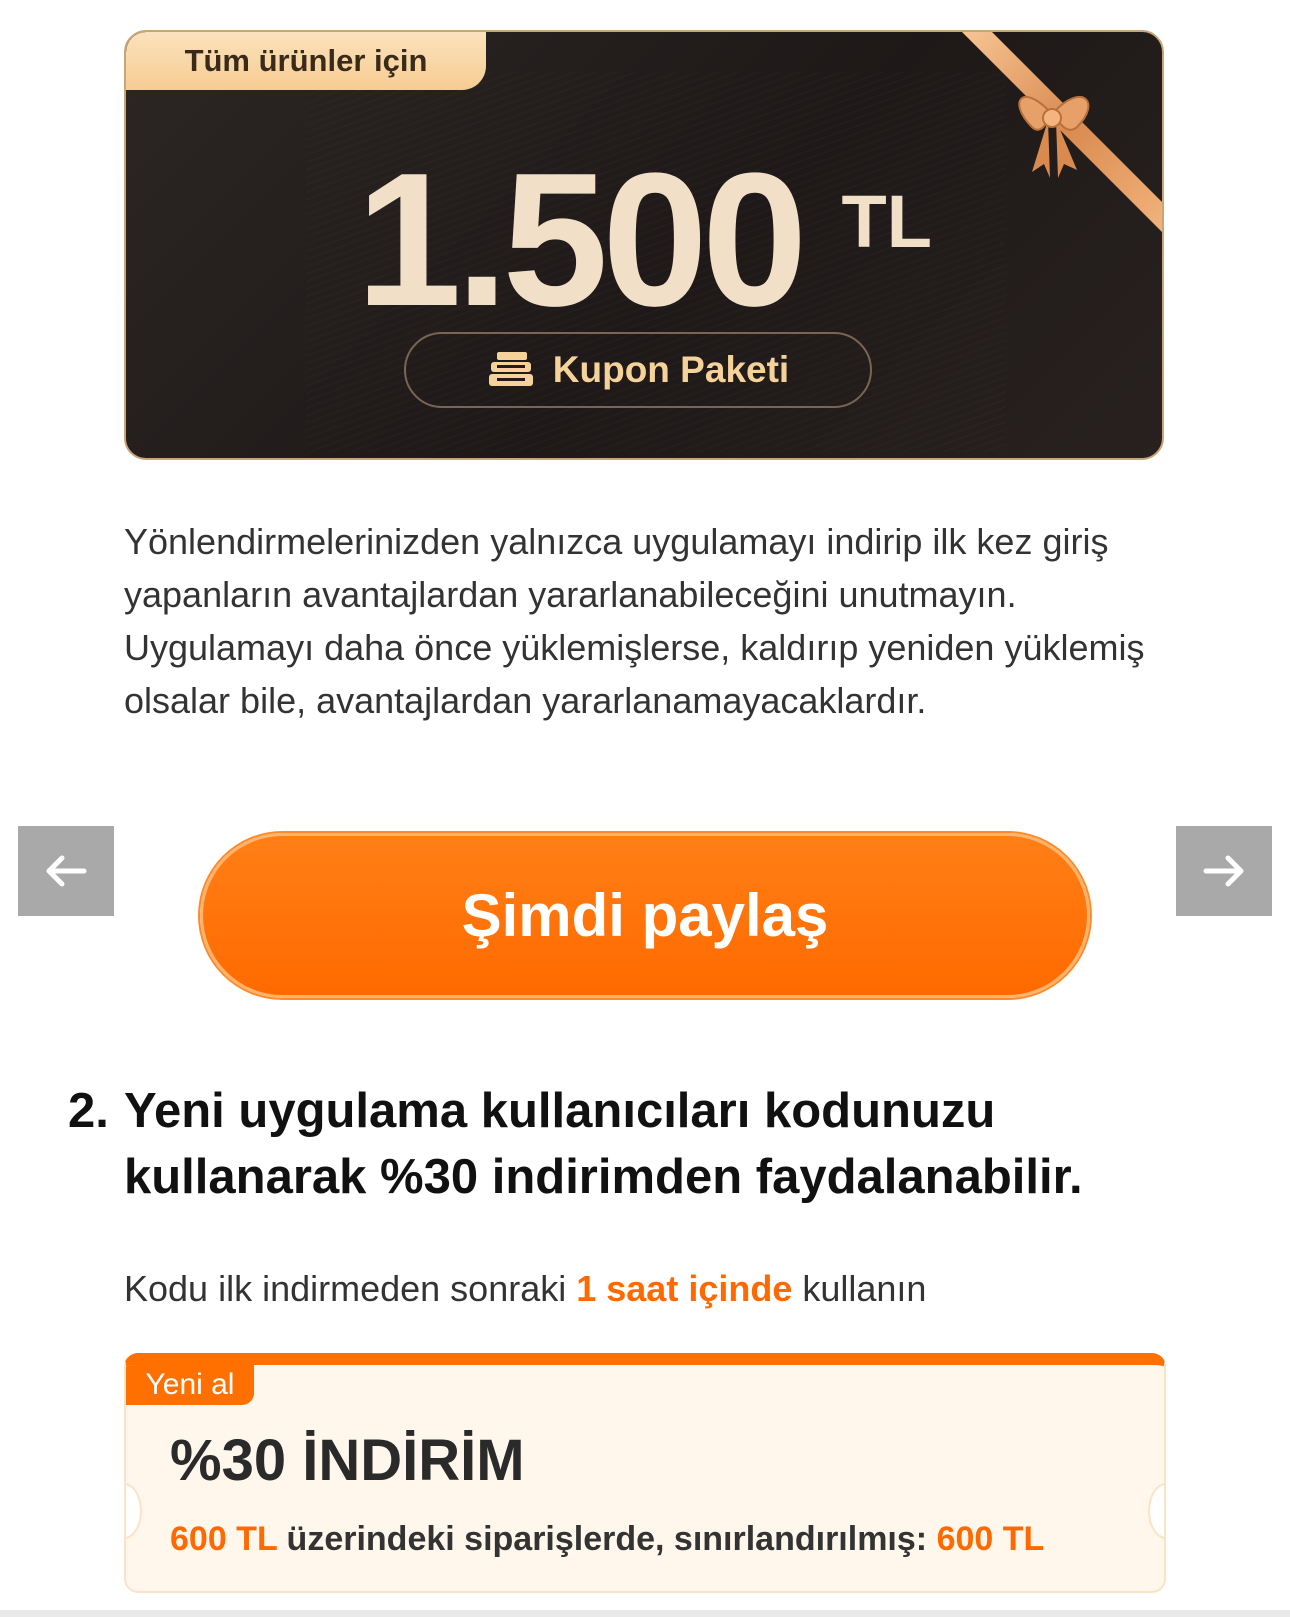 The height and width of the screenshot is (1617, 1290). Describe the element at coordinates (671, 369) in the screenshot. I see `coupon-pack-text: Kupon Paketi` at that location.